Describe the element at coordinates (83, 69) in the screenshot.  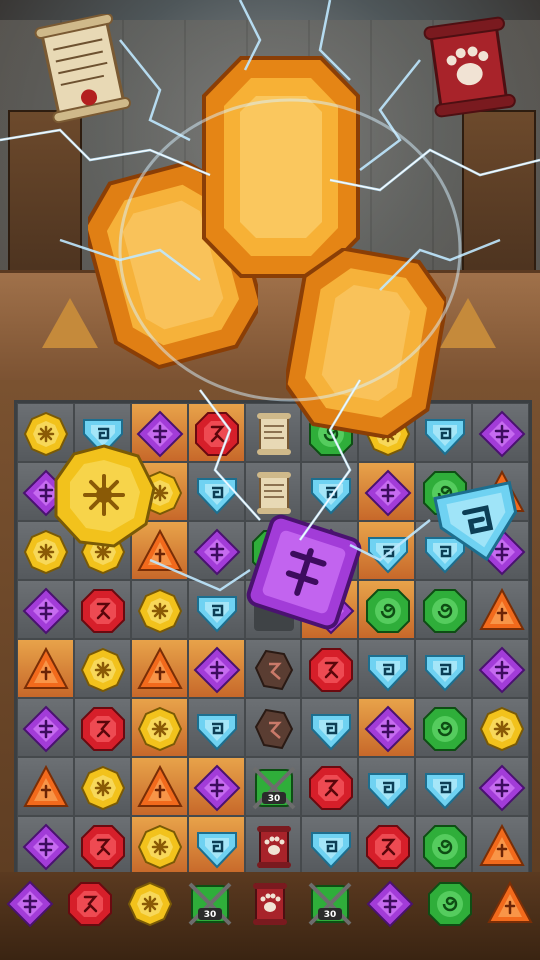
I see `parchment-scroll-icon` at that location.